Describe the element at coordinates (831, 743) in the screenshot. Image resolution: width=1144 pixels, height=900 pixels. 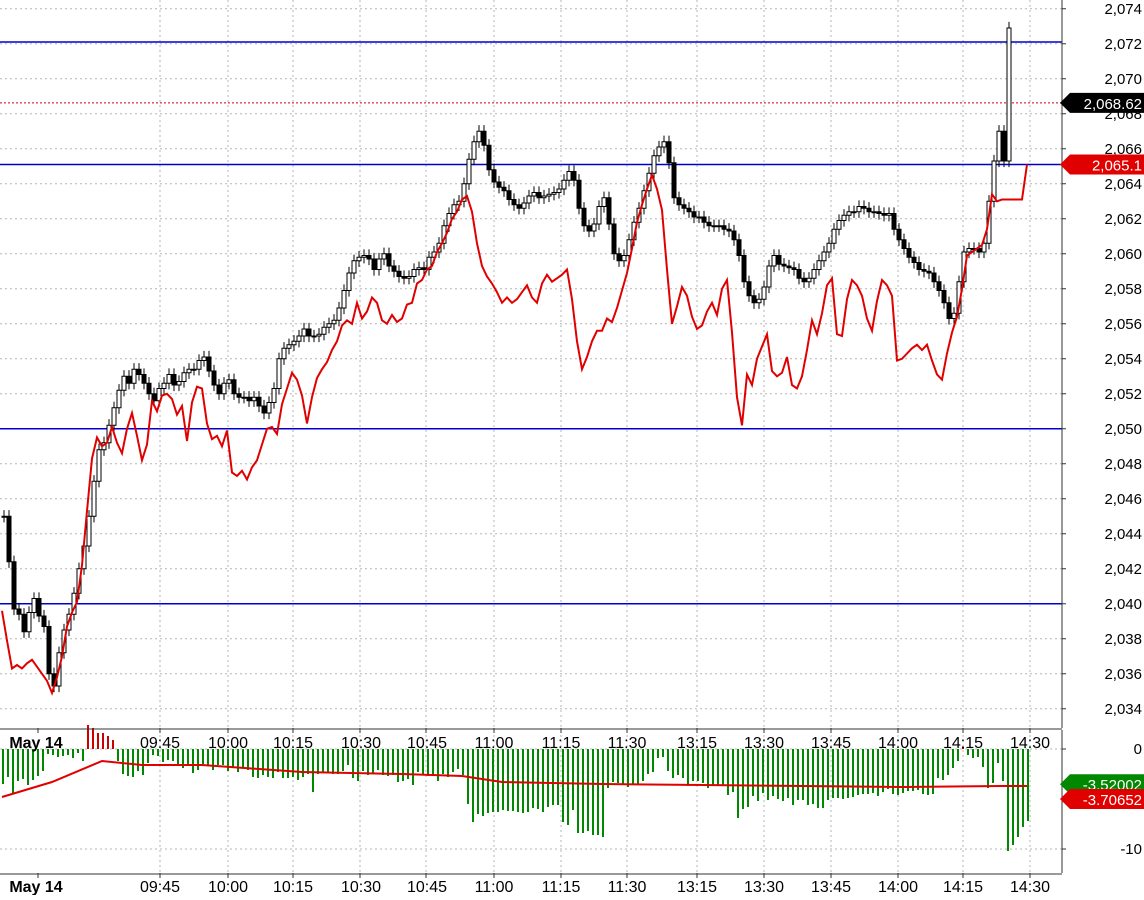
I see `price-x-tick-label: 13:45` at that location.